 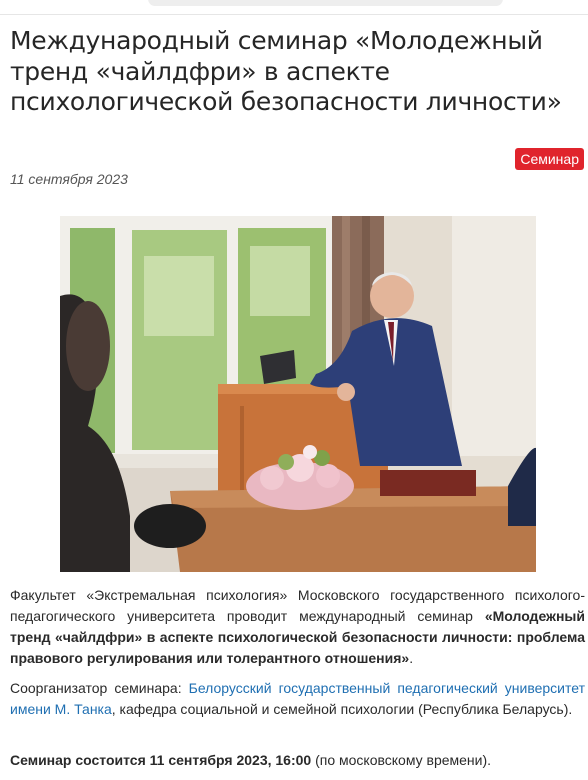 I want to click on article-date: 11 сентября 2023, so click(x=69, y=179).